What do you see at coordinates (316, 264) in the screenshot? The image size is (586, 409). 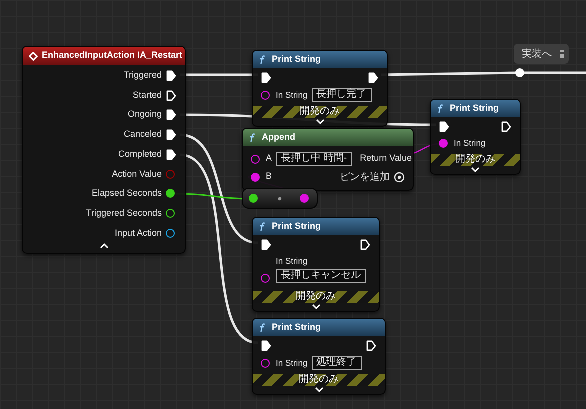 I see `graph-node: Print String In String 長押しキャンセル 開発のみ` at bounding box center [316, 264].